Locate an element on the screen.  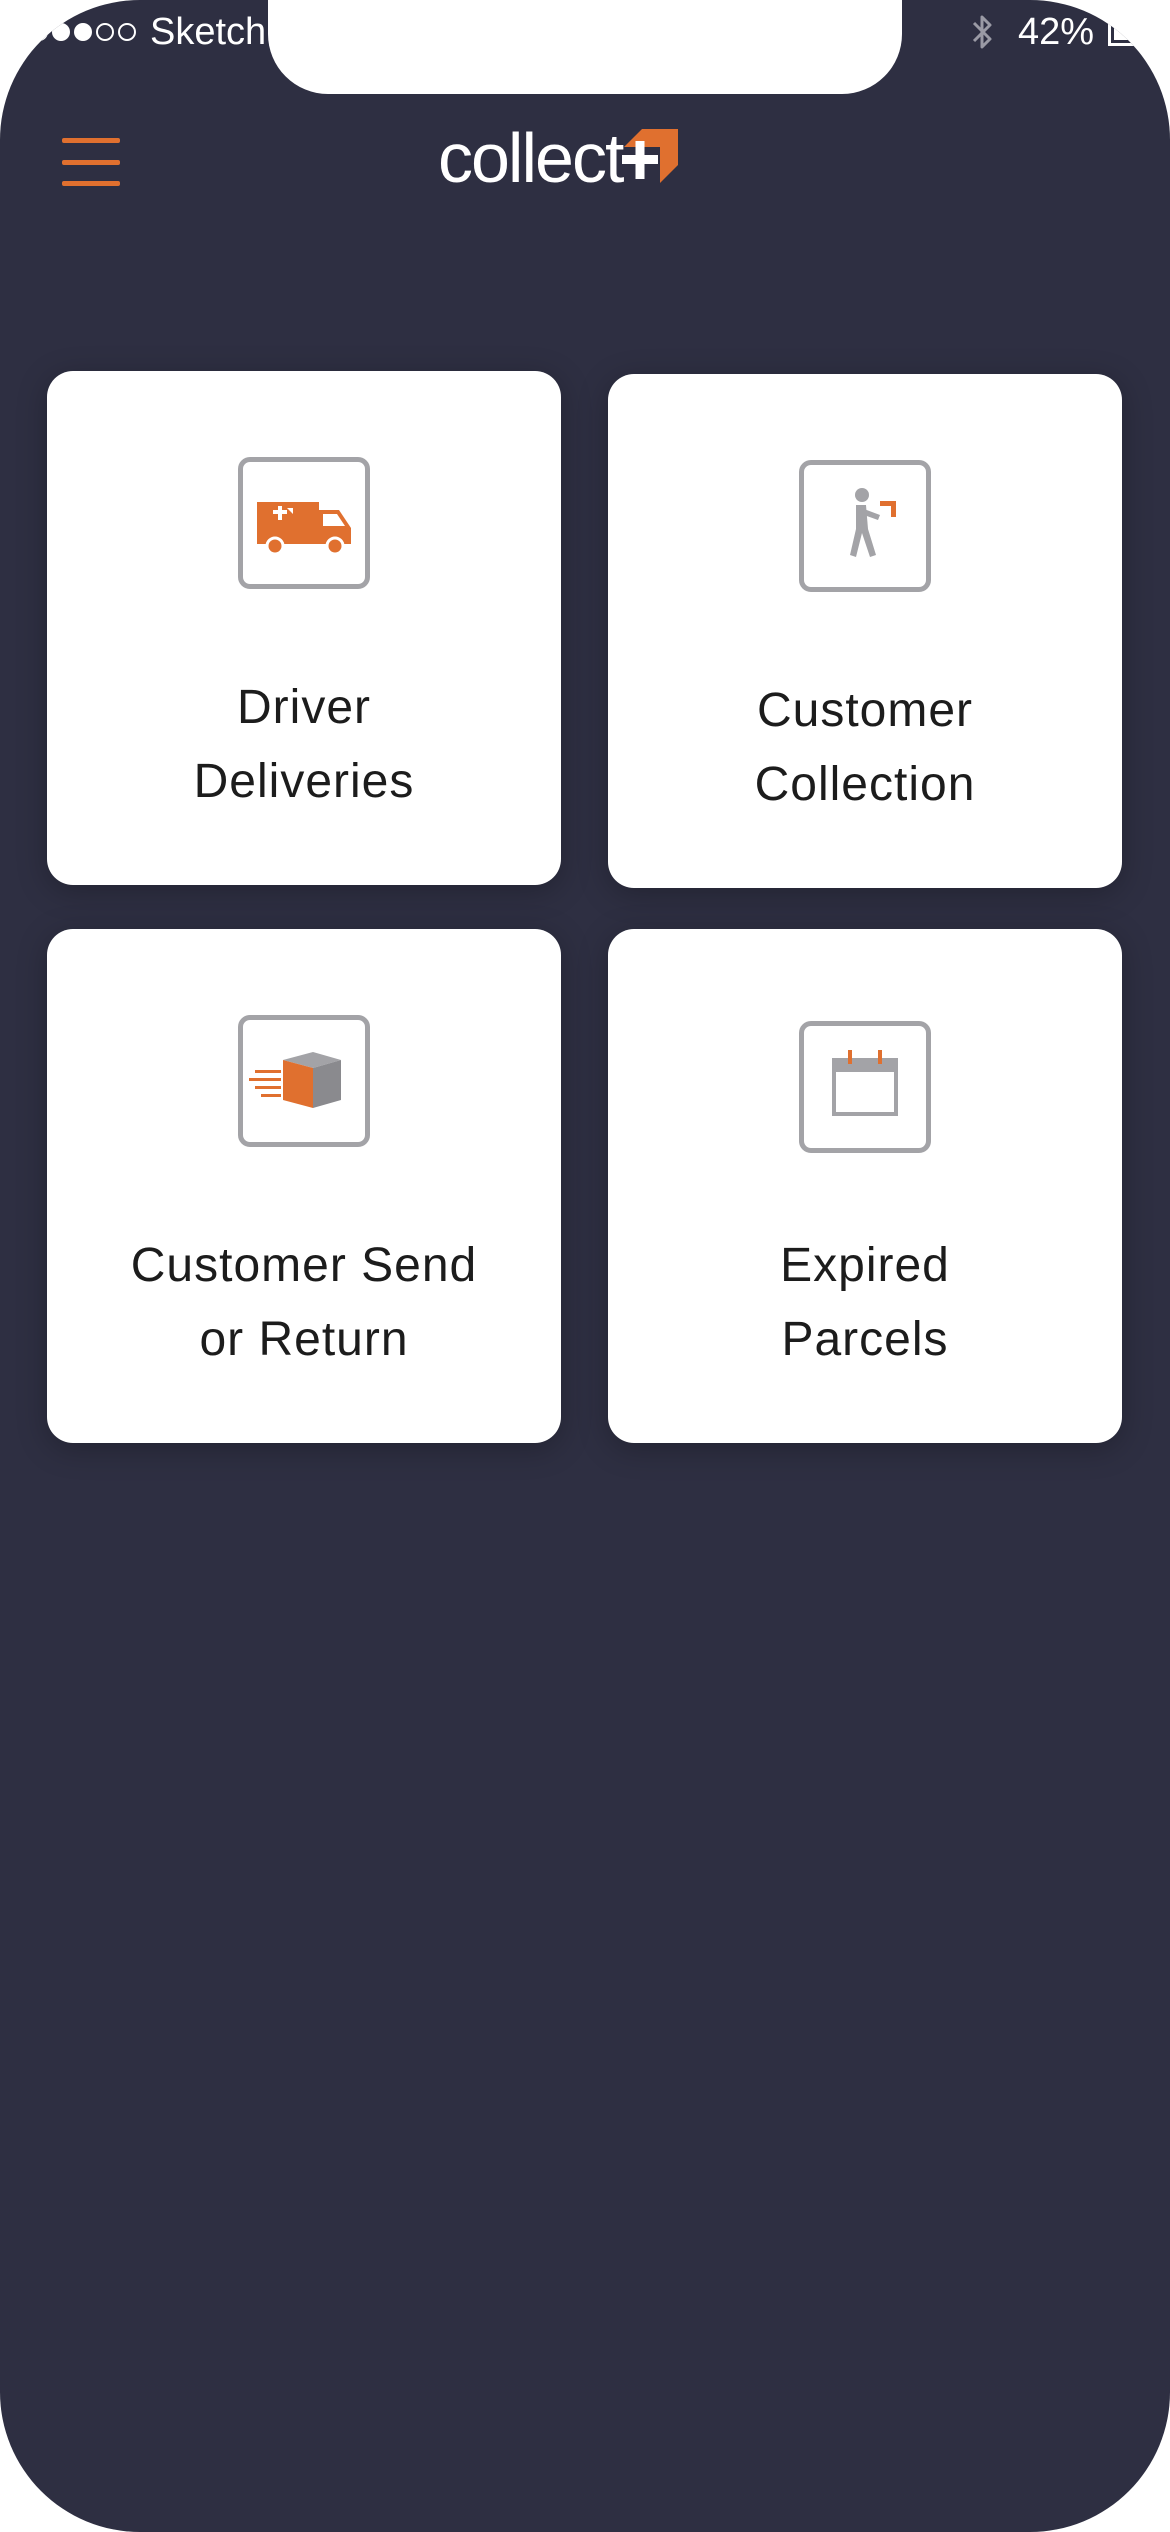
driver-deliveries-tile: Driver Deliveries is located at coordinates (304, 628).